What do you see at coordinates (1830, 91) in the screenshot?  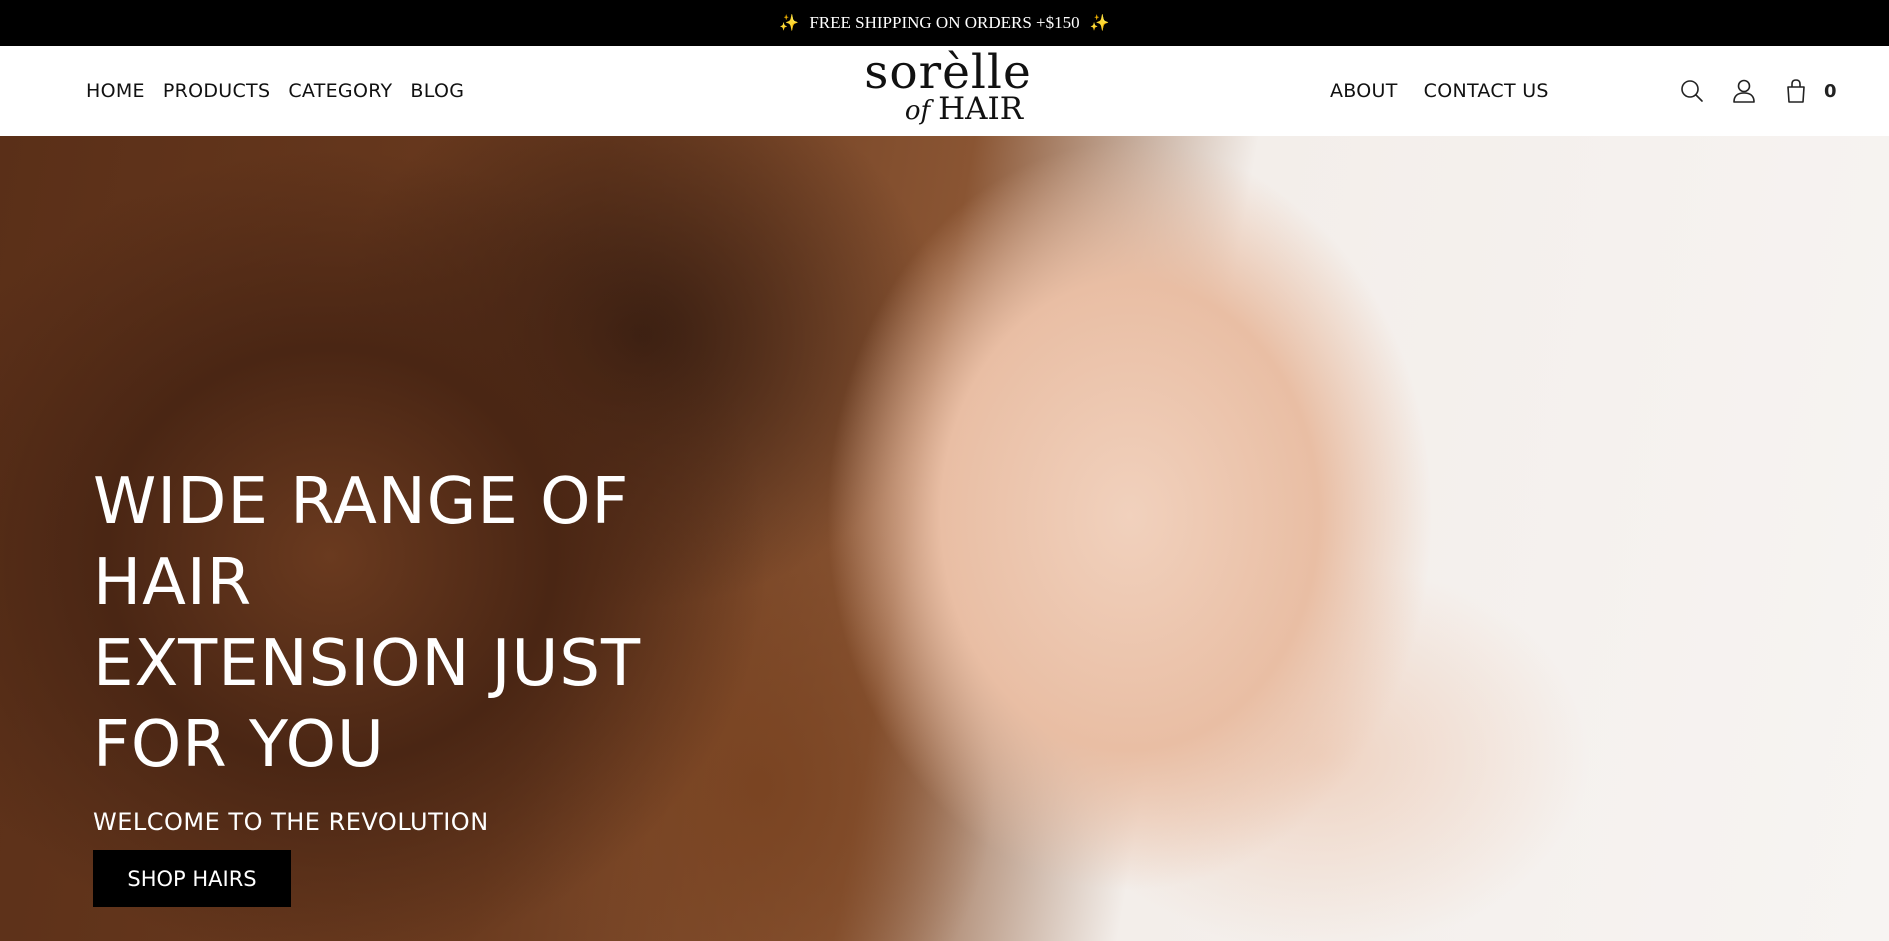 I see `cart-count: 0` at bounding box center [1830, 91].